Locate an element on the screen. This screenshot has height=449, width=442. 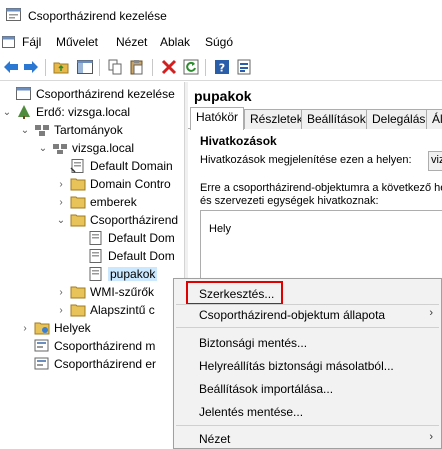
refresh-icon is located at coordinates (191, 67).